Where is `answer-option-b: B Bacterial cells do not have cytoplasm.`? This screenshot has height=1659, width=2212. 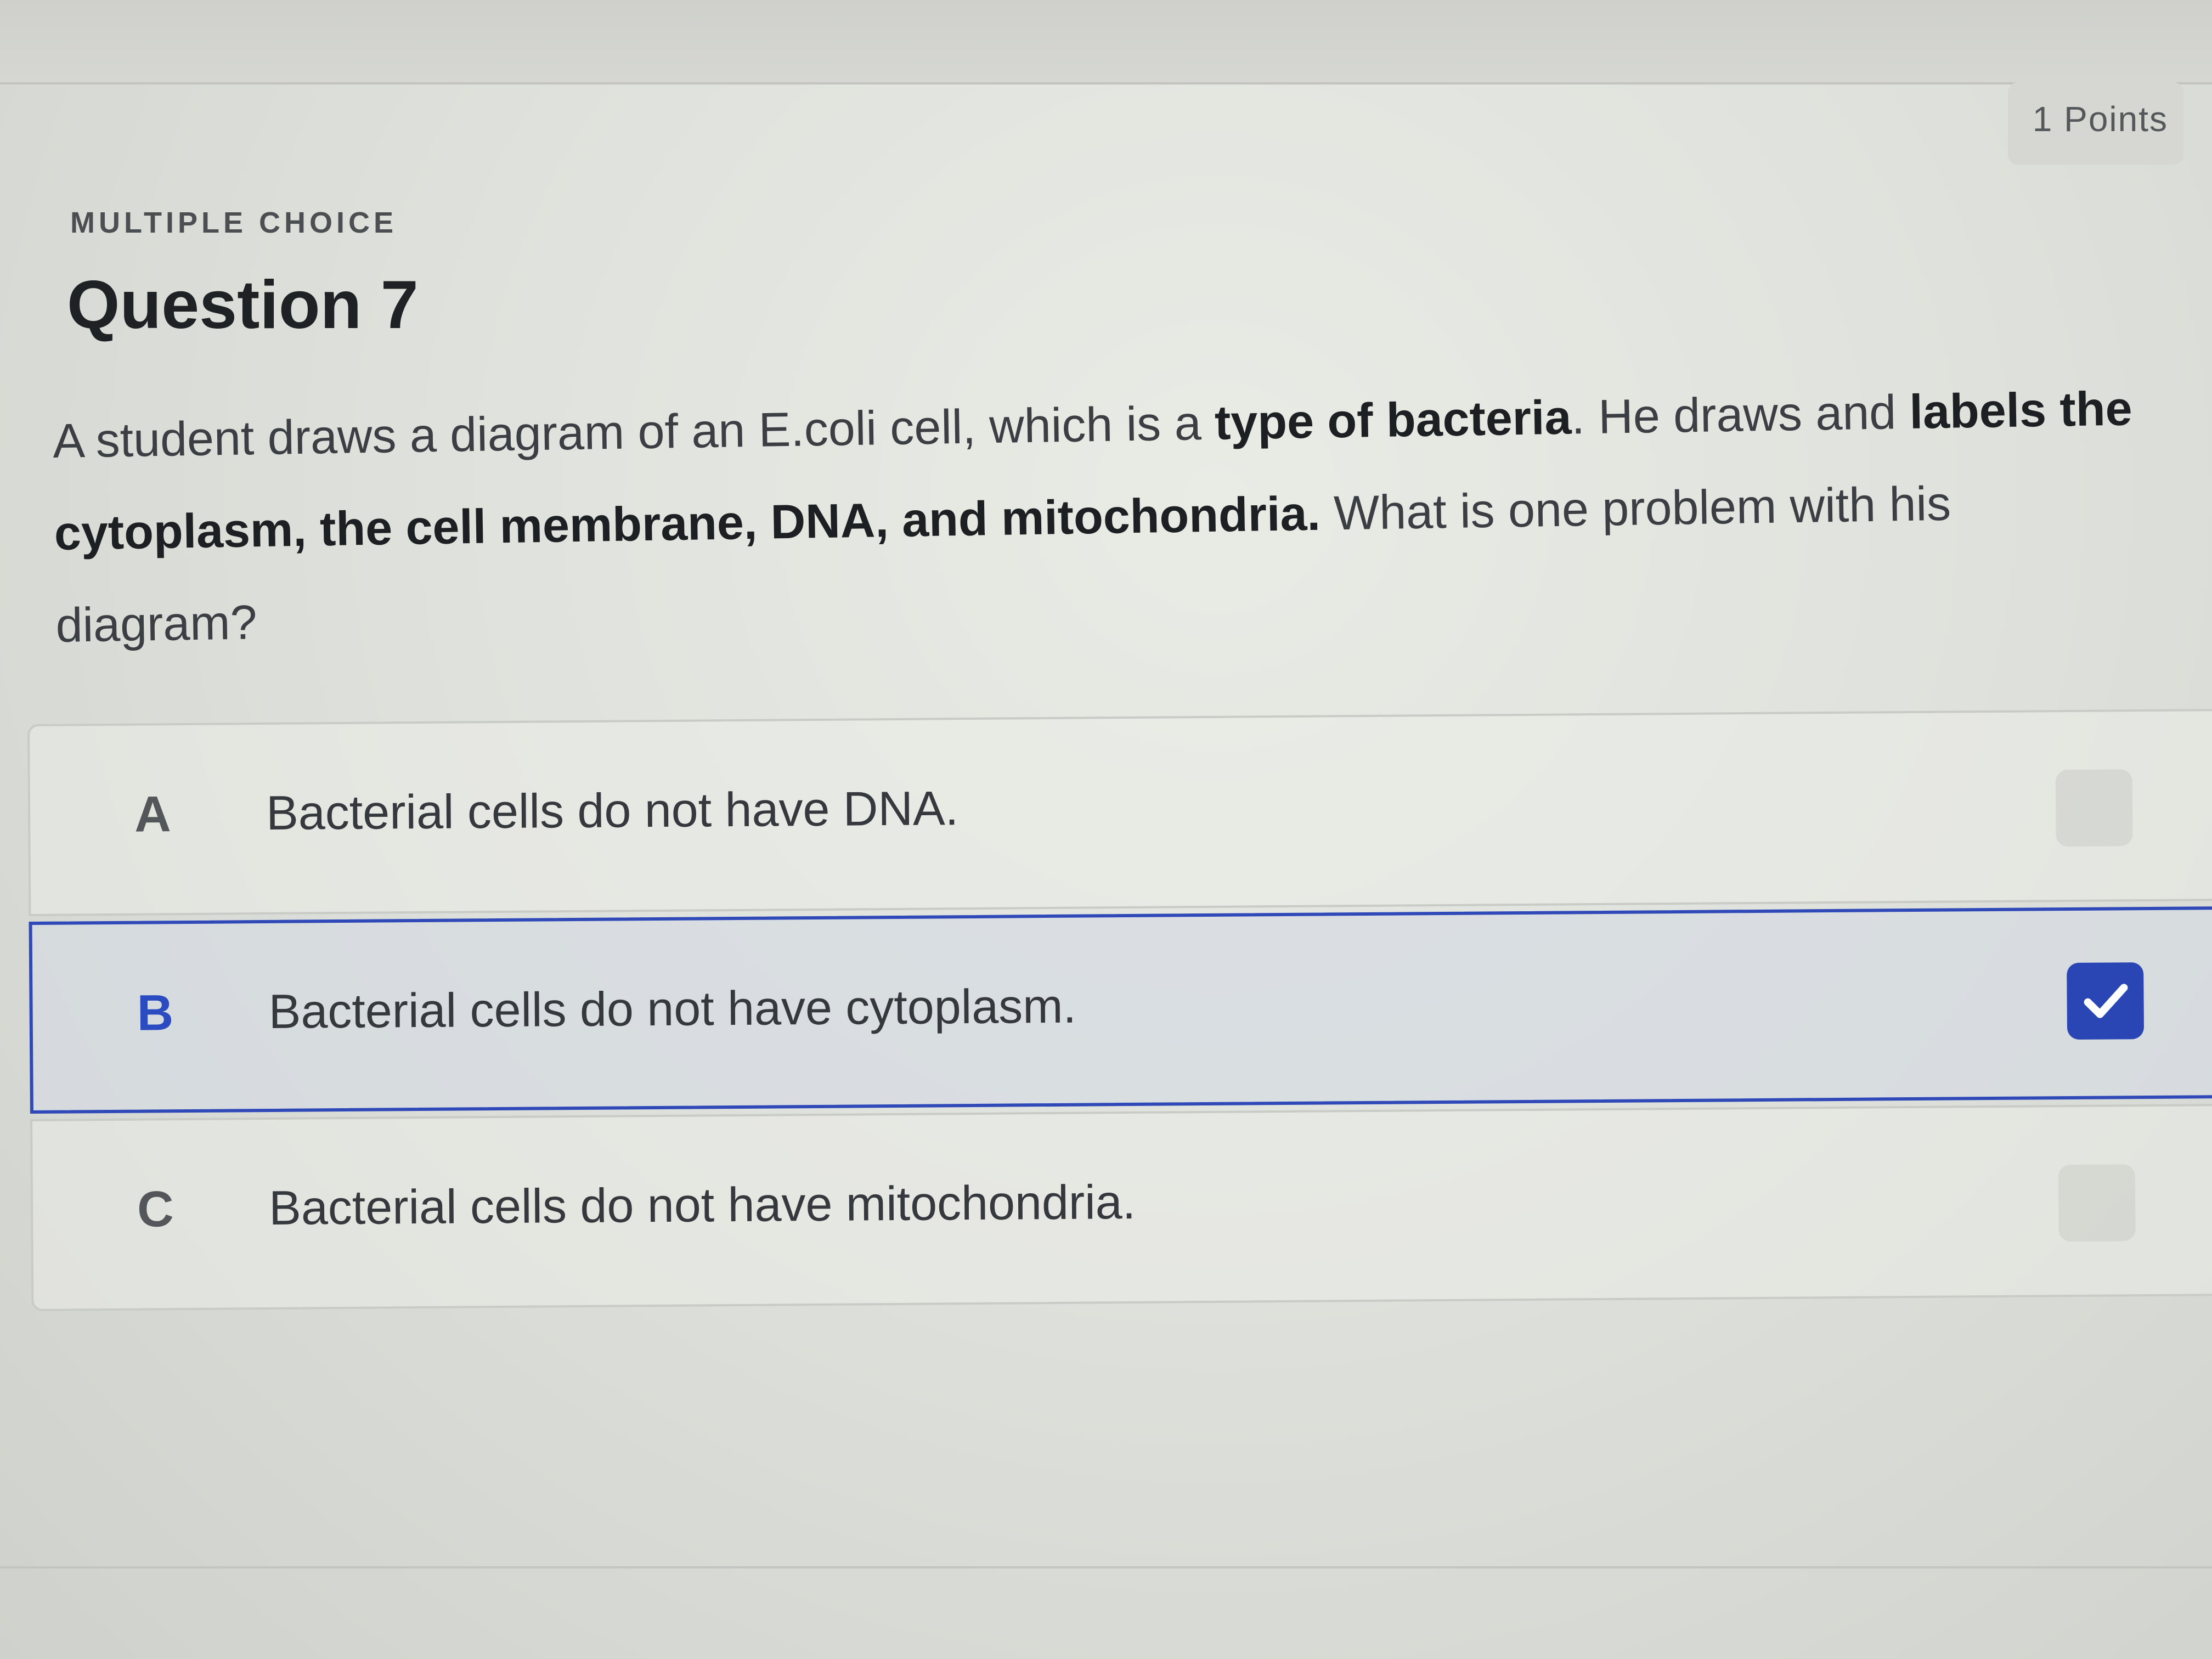 answer-option-b: B Bacterial cells do not have cytoplasm. is located at coordinates (1120, 1010).